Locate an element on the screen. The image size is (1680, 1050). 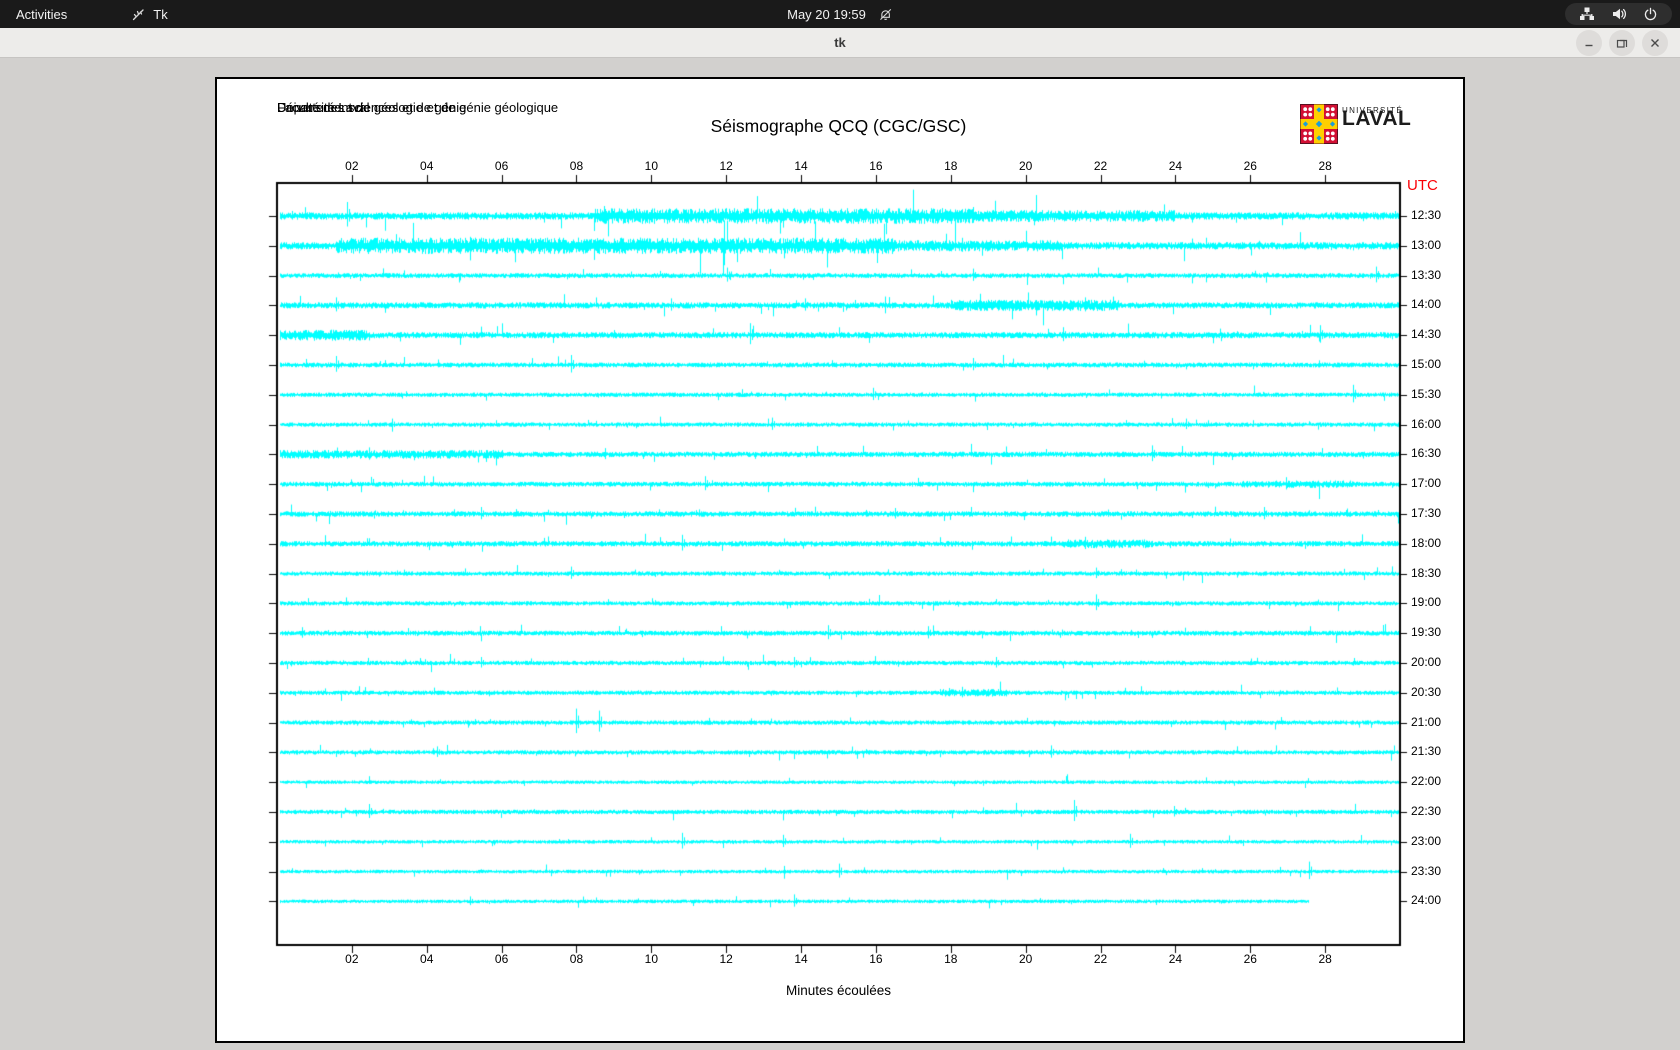
trace-time-label: 14:30 is located at coordinates (1426, 334).